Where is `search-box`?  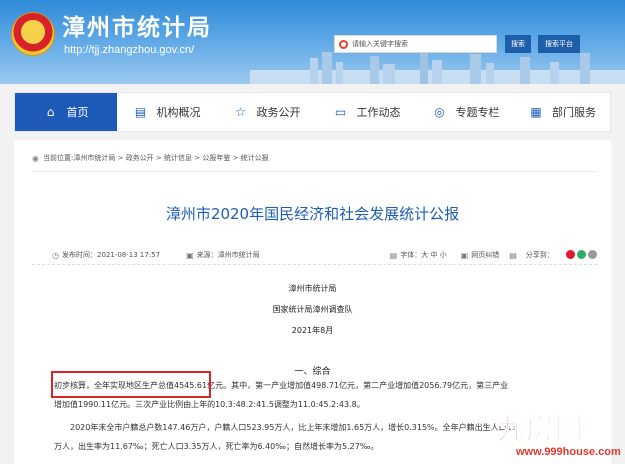
search-box is located at coordinates (415, 44).